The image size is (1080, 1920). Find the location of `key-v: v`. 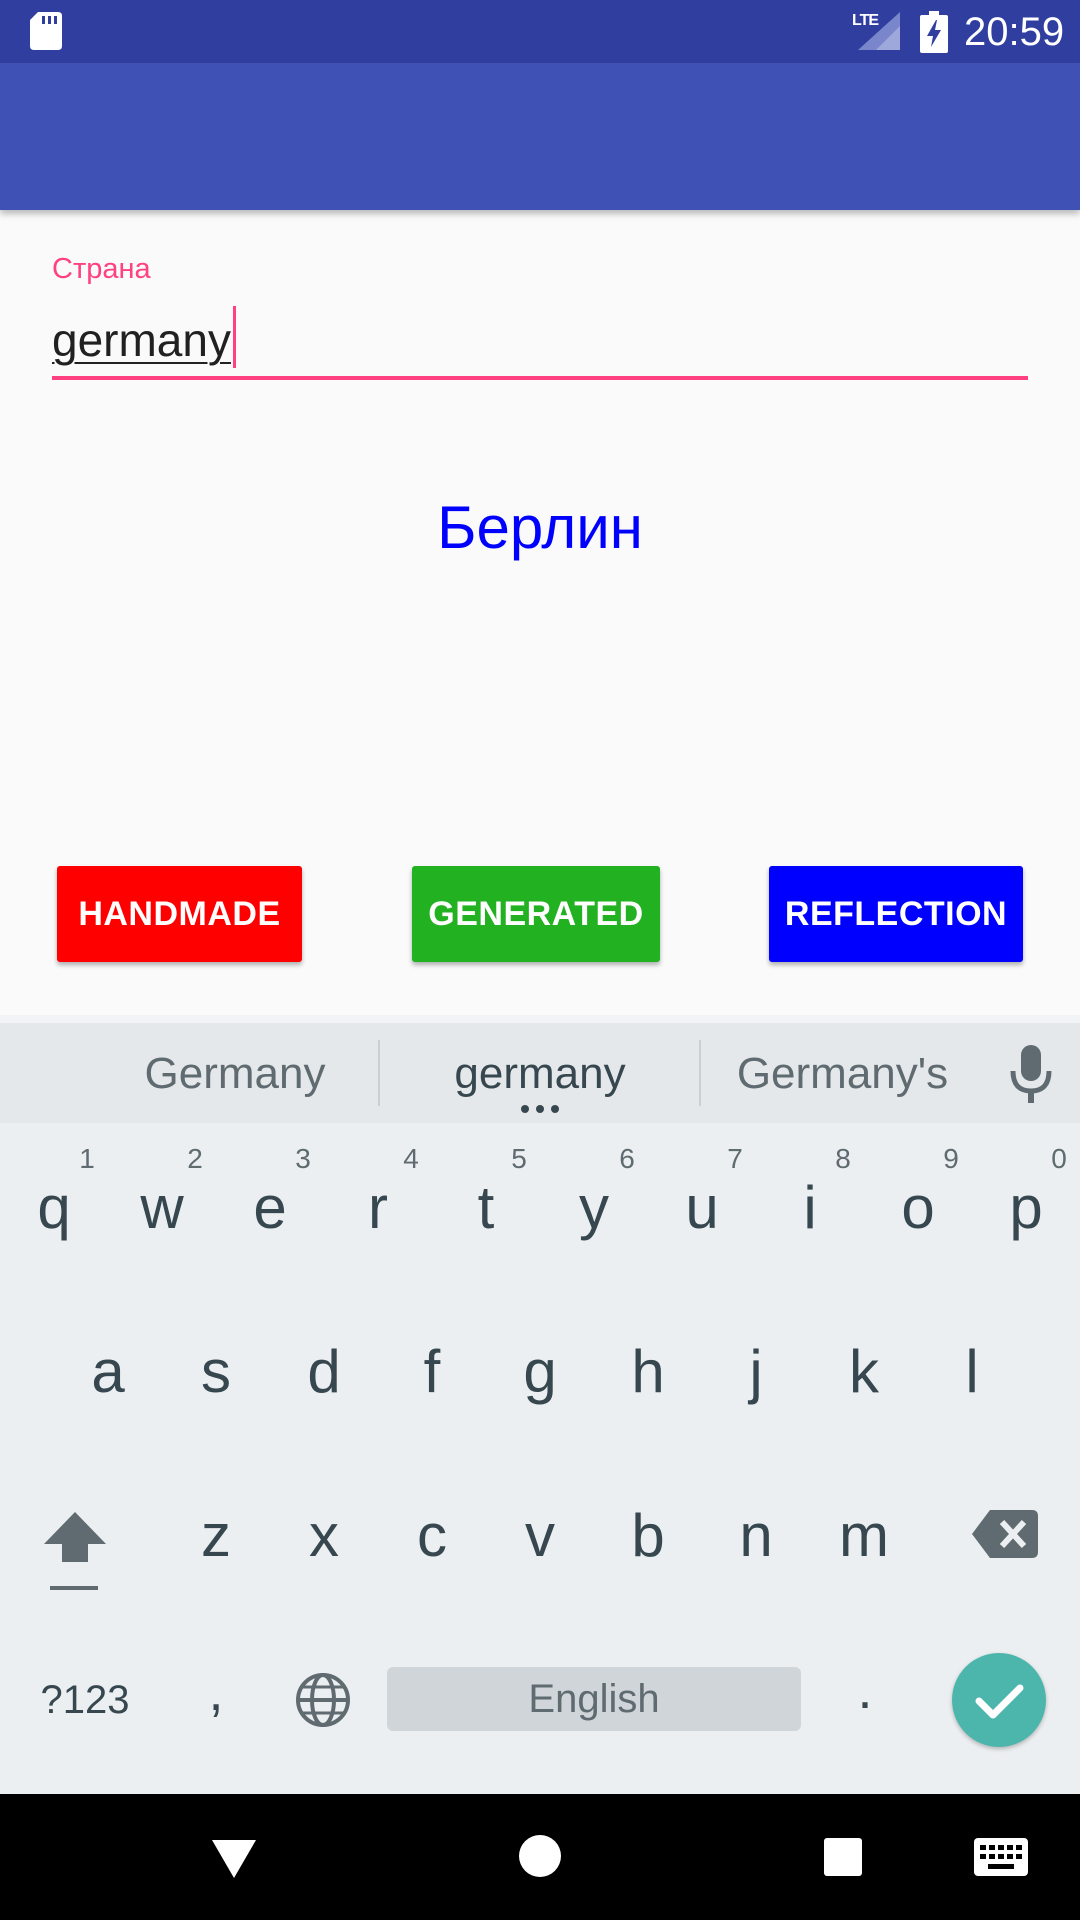

key-v: v is located at coordinates (540, 1536).